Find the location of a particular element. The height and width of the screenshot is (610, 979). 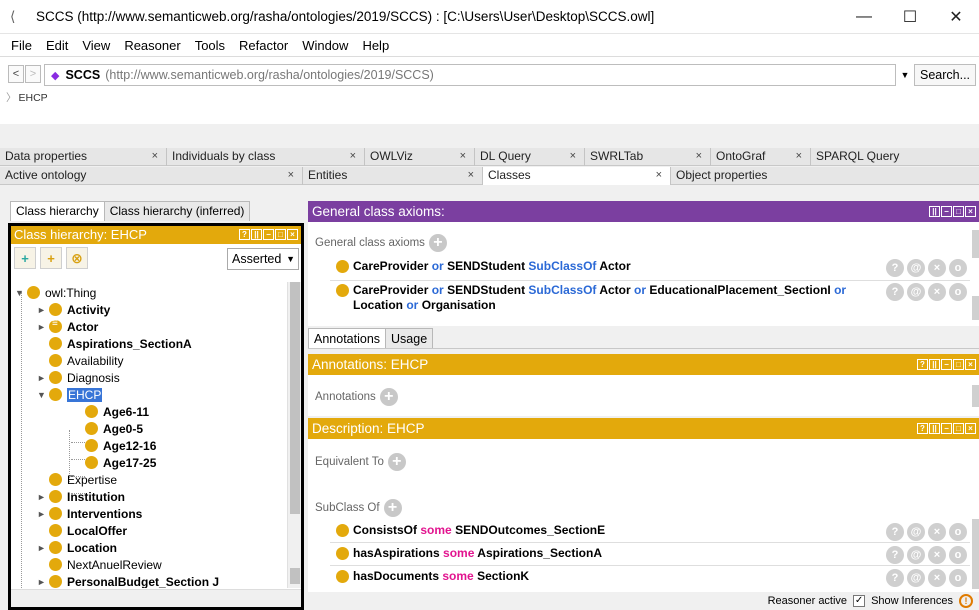

add-sibling-class-icon: + is located at coordinates (51, 258).